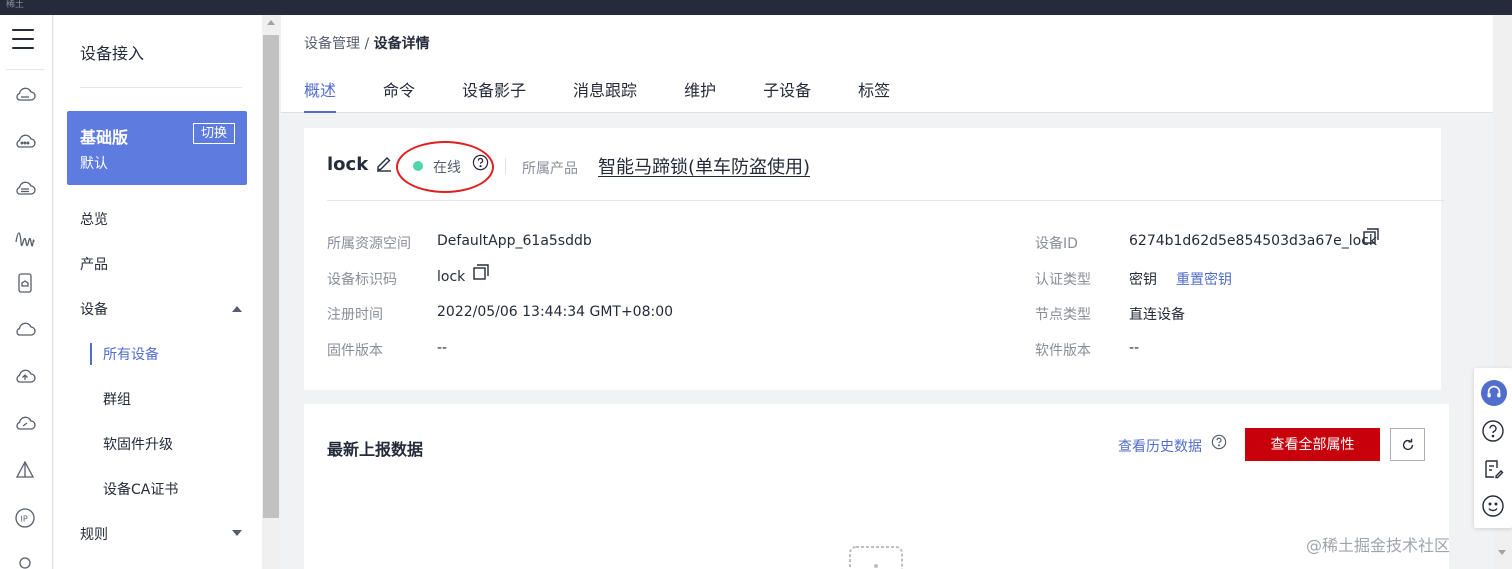 This screenshot has height=569, width=1512. What do you see at coordinates (94, 534) in the screenshot?
I see `sidebar-item-rules: 规则` at bounding box center [94, 534].